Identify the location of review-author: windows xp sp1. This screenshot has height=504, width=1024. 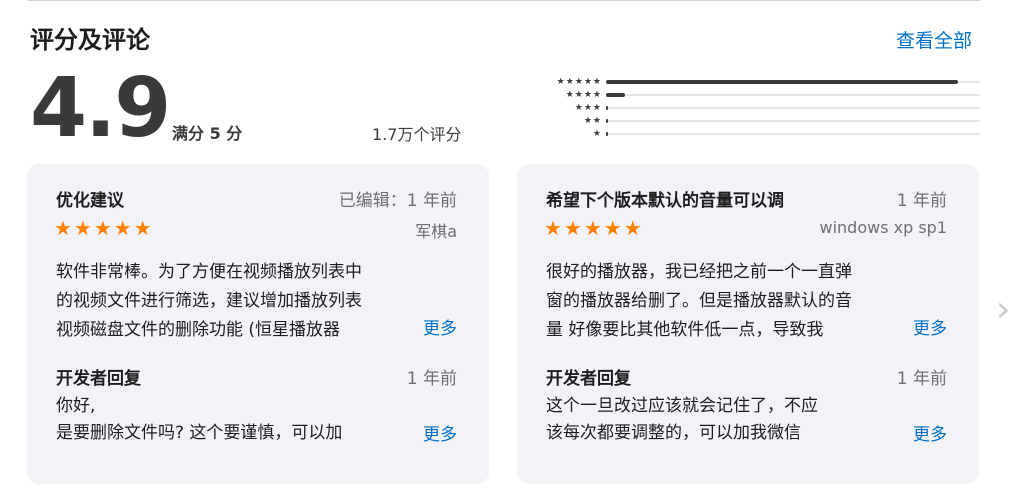
(883, 227).